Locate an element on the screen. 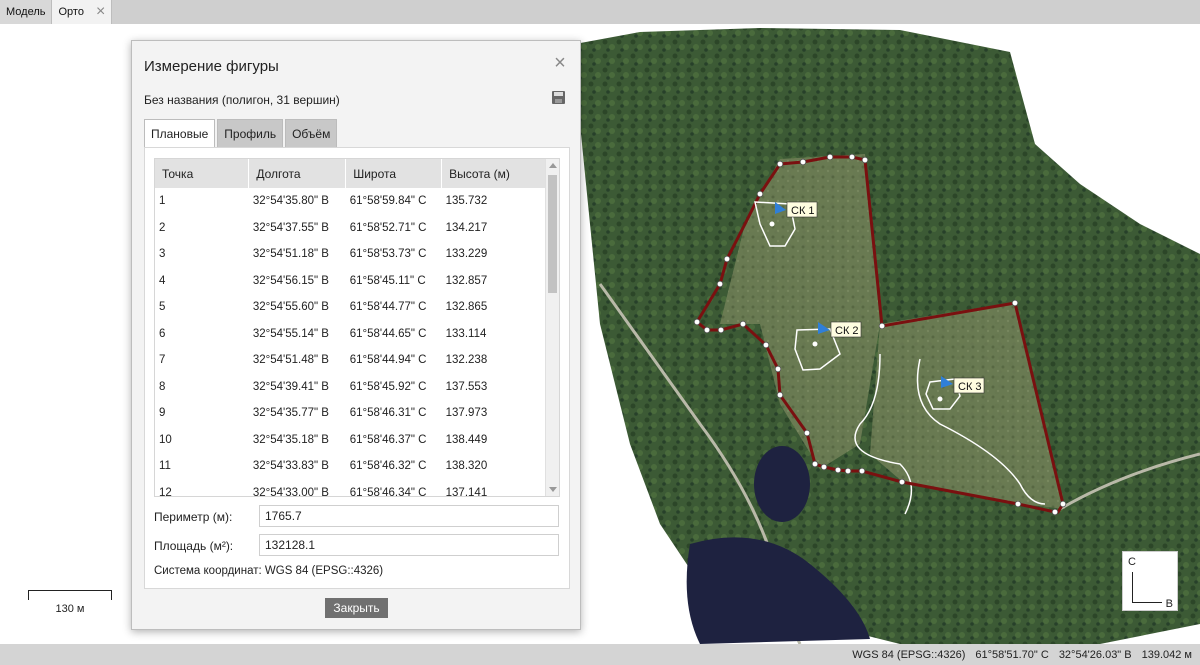 This screenshot has height=665, width=1200. tab-model: Модель is located at coordinates (26, 12).